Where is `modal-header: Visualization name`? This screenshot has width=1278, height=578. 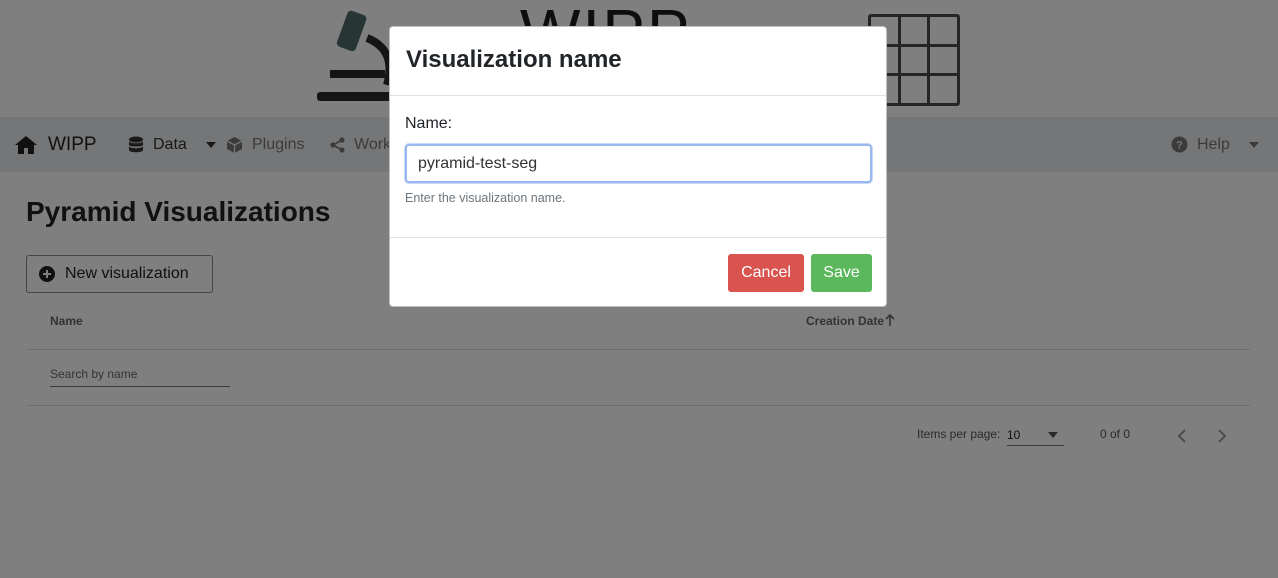 modal-header: Visualization name is located at coordinates (638, 61).